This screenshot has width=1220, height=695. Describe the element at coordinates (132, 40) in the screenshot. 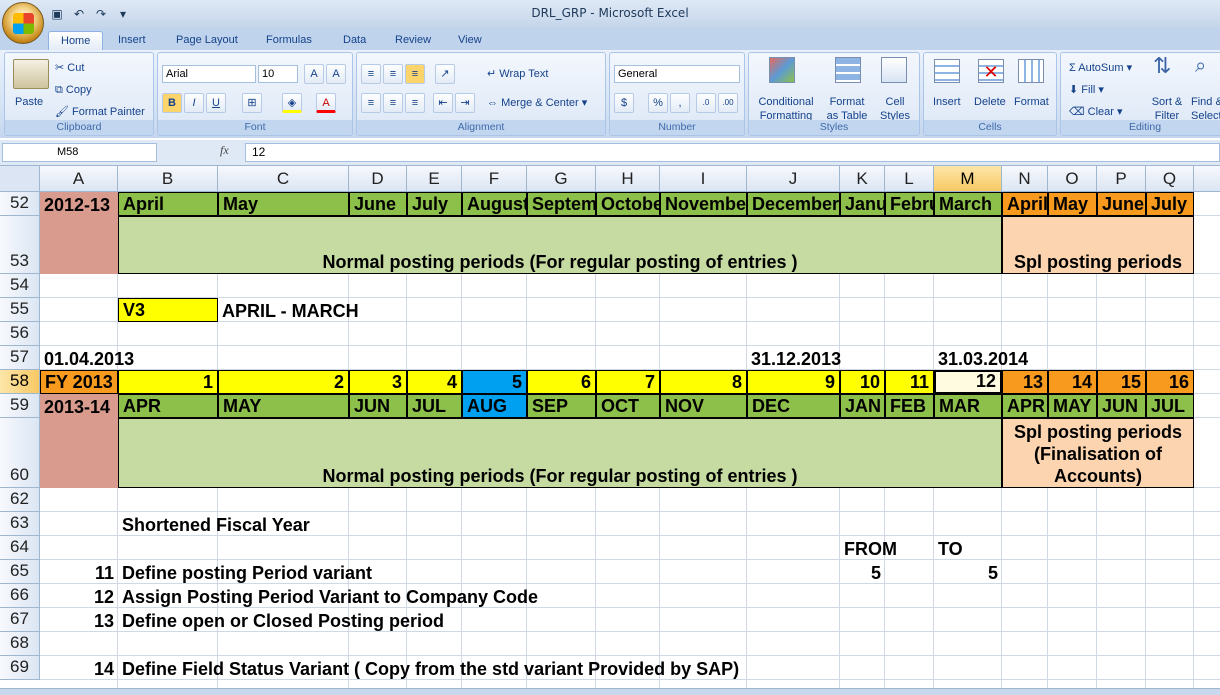

I see `tab-insert: Insert` at that location.